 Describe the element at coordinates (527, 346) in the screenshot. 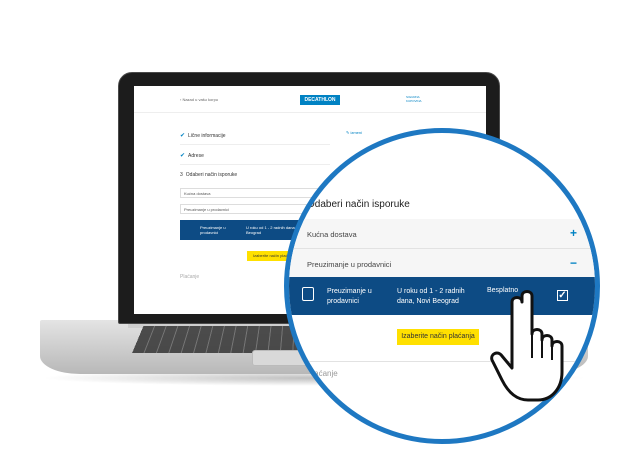

I see `hand-pointer-icon` at that location.